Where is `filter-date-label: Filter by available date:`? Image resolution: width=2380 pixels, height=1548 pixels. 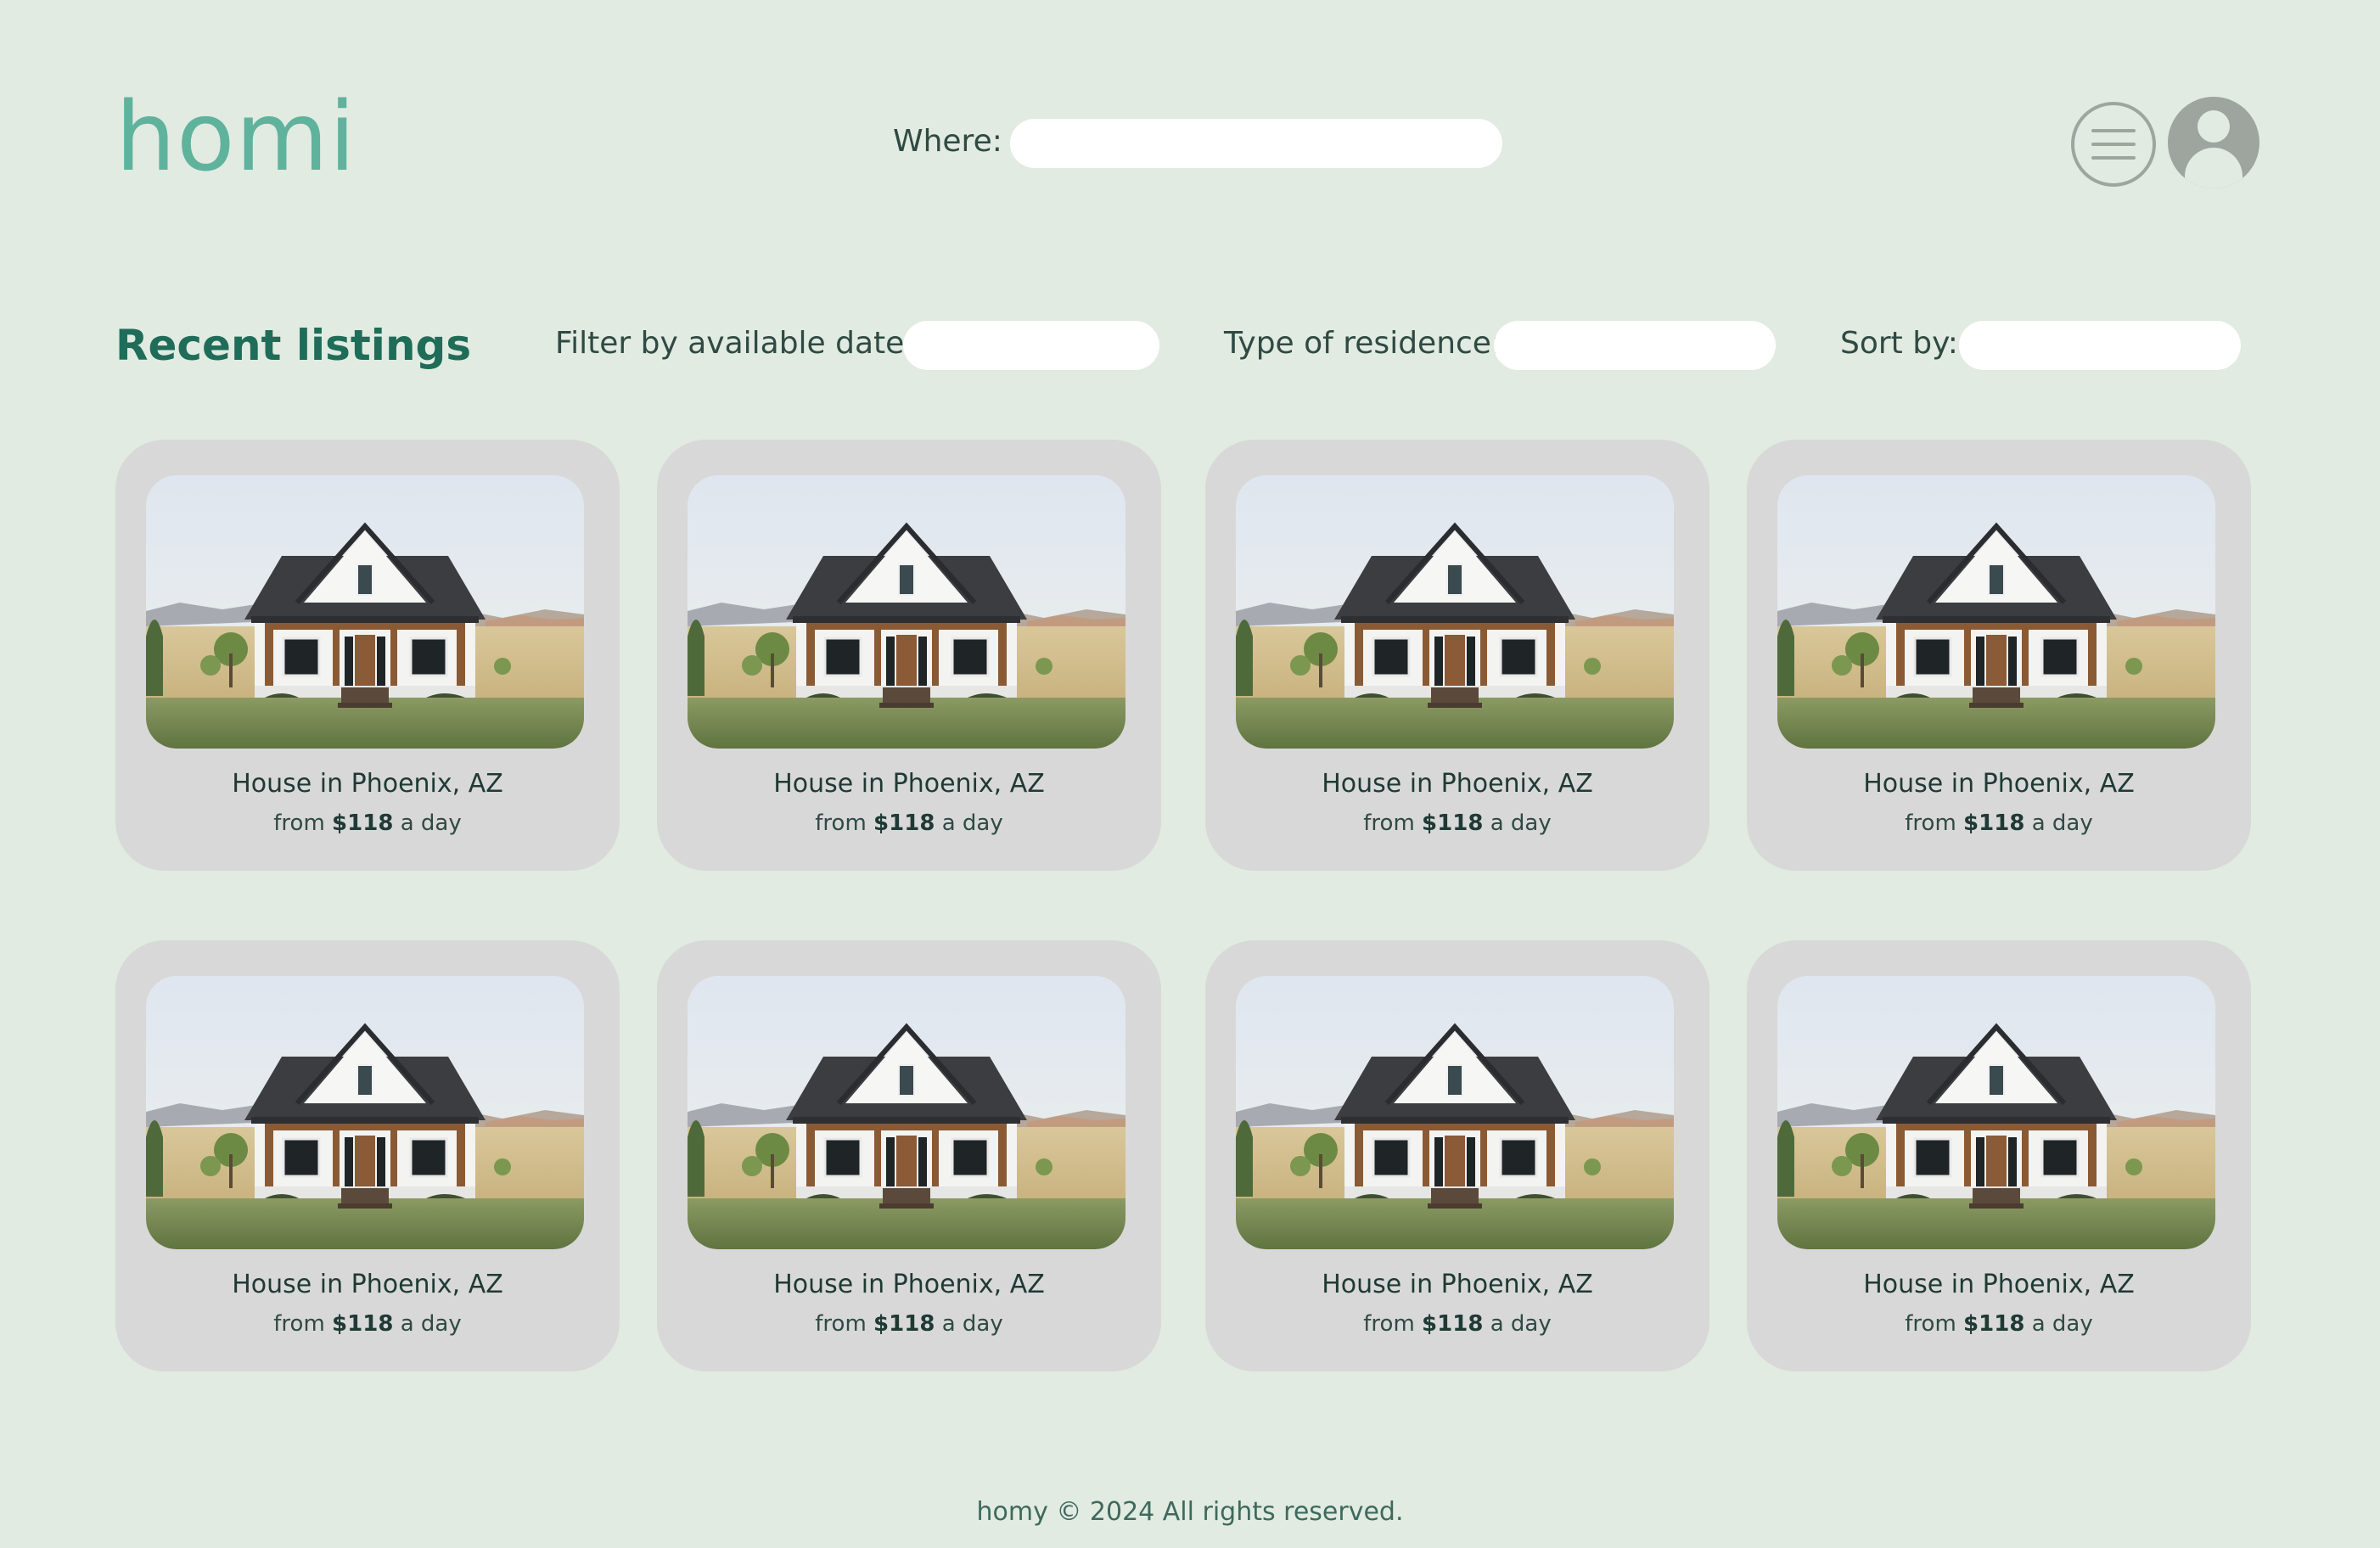 filter-date-label: Filter by available date: is located at coordinates (735, 344).